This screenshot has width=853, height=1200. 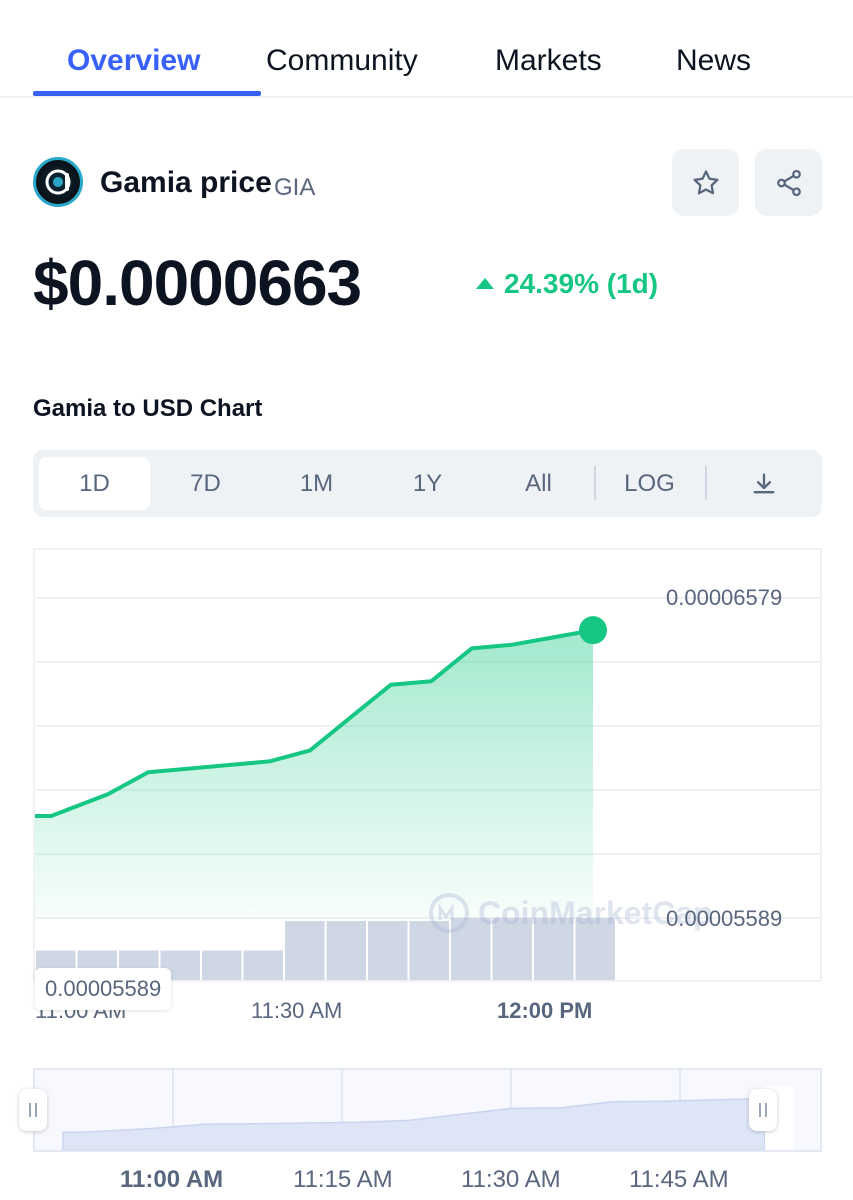 I want to click on tab-news: News, so click(x=713, y=61).